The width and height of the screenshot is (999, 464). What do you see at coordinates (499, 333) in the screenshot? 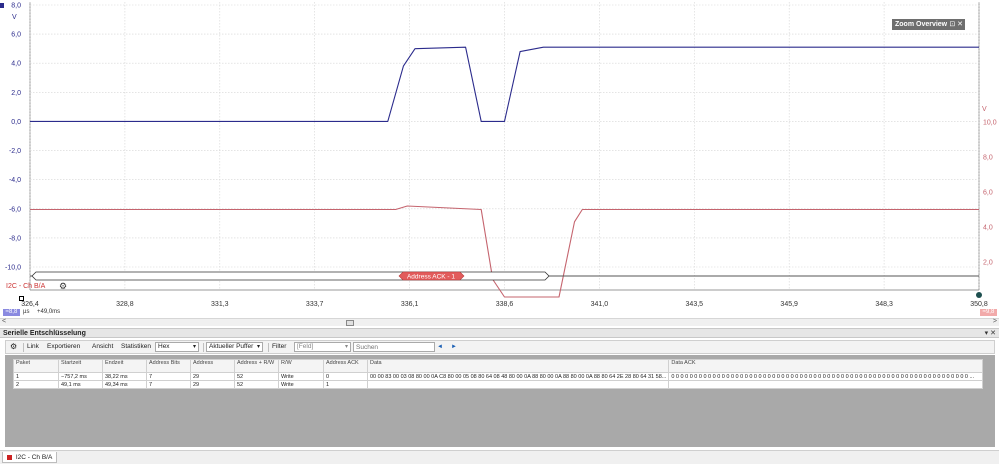
I see `serial-decoding-header: Serielle Entschlüsselung ▾ ✕` at bounding box center [499, 333].